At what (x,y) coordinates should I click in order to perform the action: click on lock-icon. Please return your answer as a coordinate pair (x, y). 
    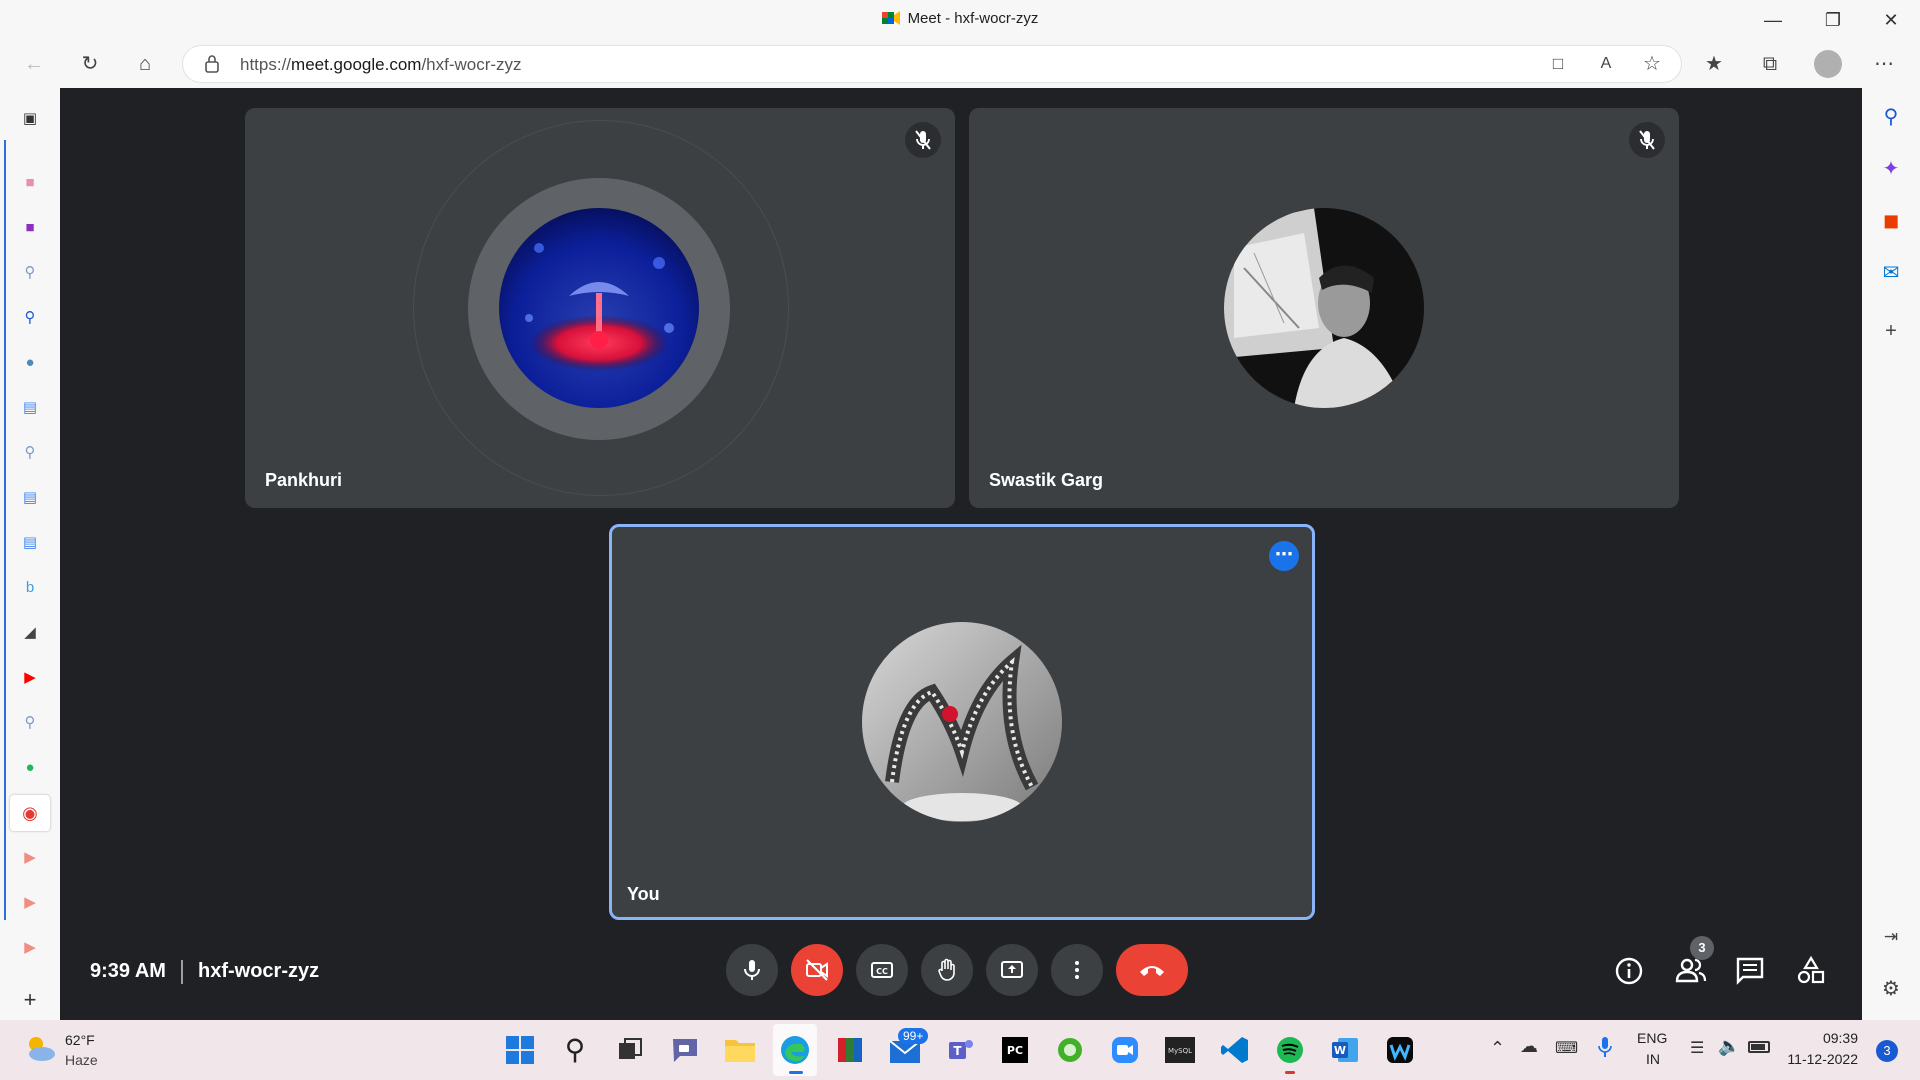
    Looking at the image, I should click on (212, 64).